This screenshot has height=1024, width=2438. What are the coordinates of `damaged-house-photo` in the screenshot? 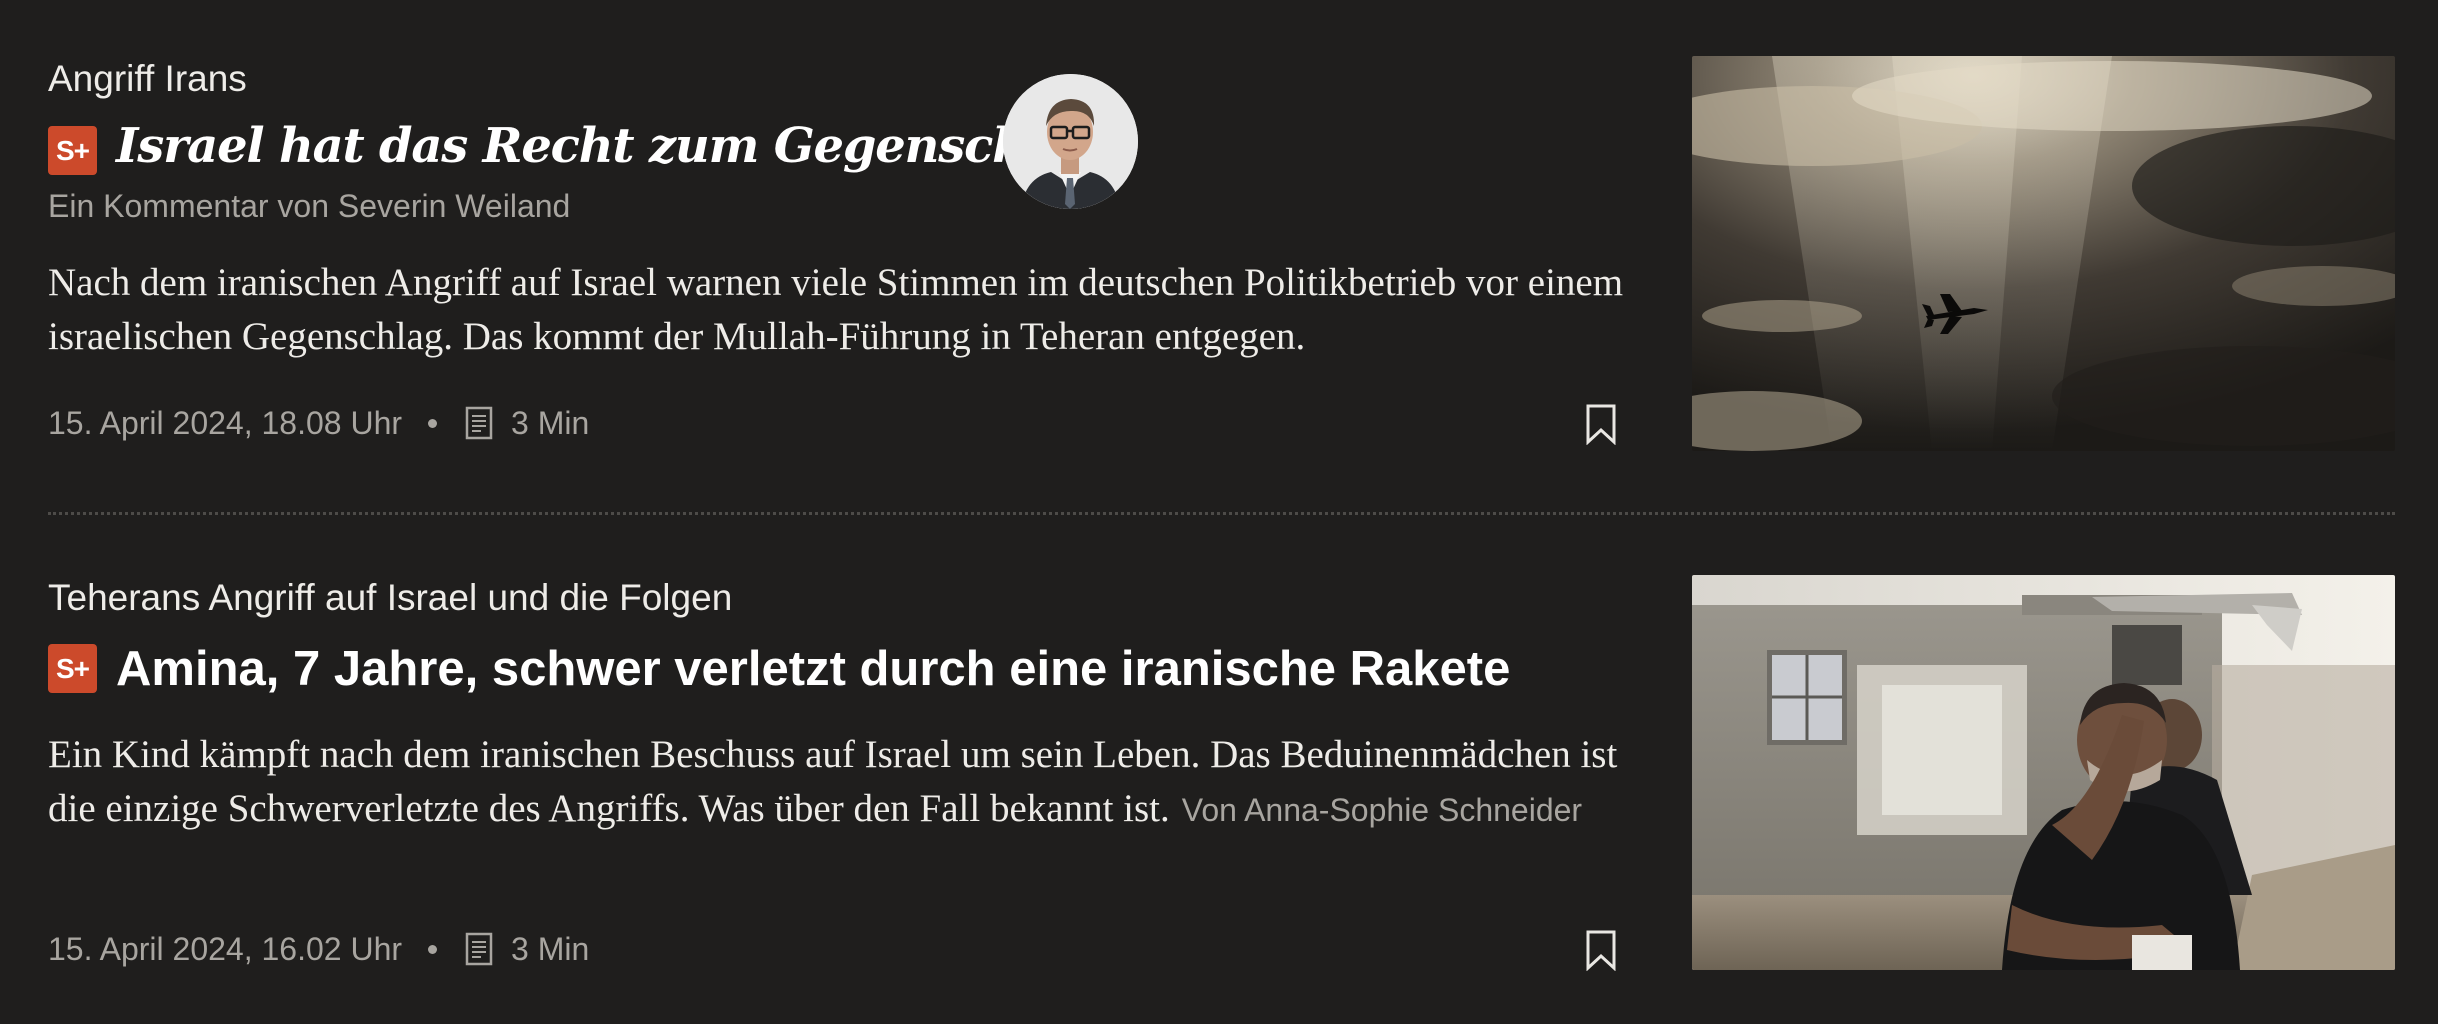 It's located at (2043, 772).